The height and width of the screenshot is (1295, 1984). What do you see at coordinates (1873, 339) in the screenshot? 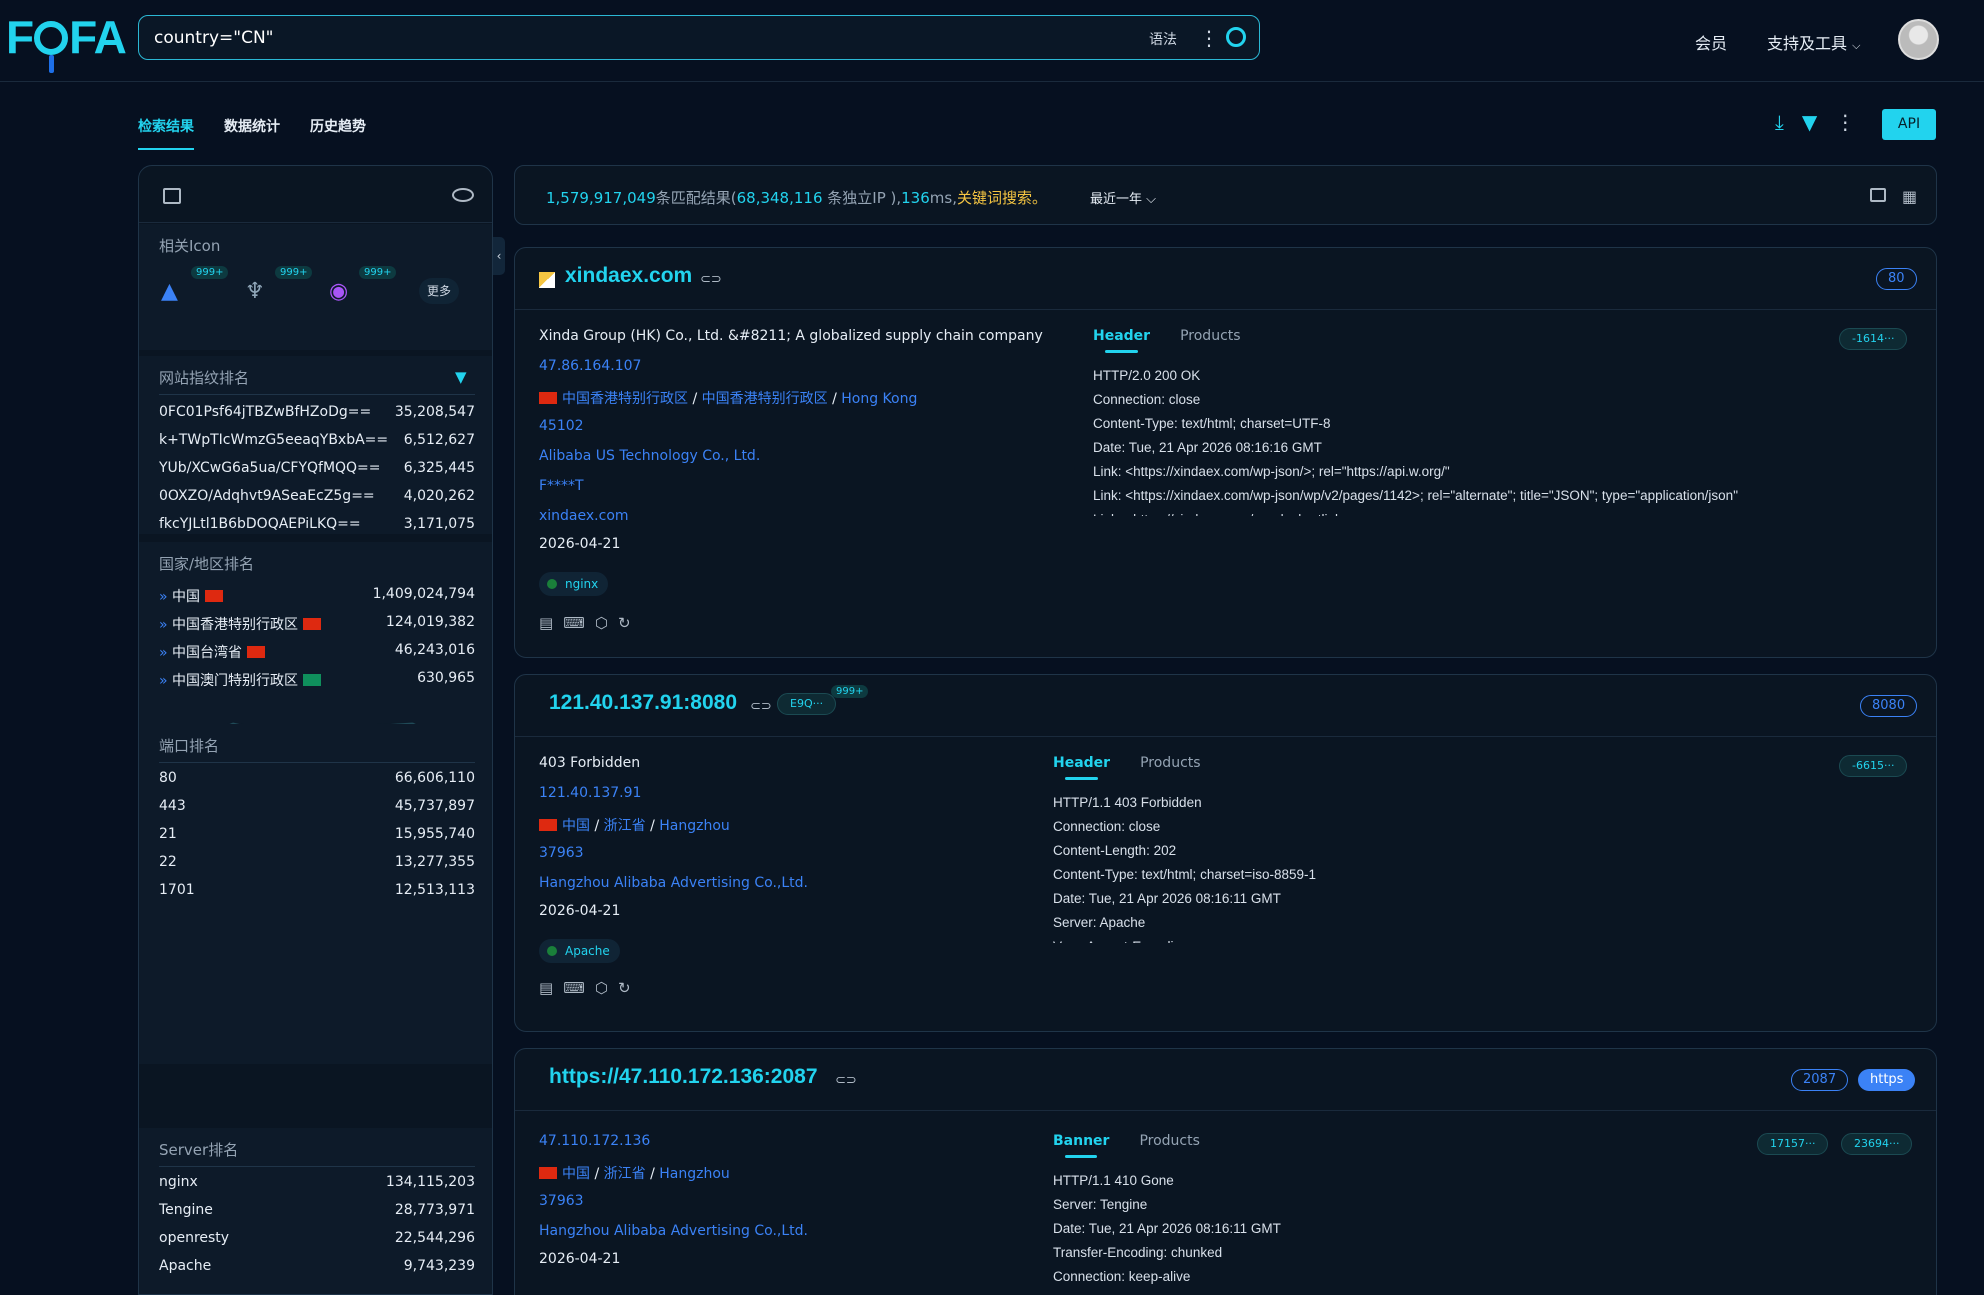
I see `hash-badge: -1614···` at bounding box center [1873, 339].